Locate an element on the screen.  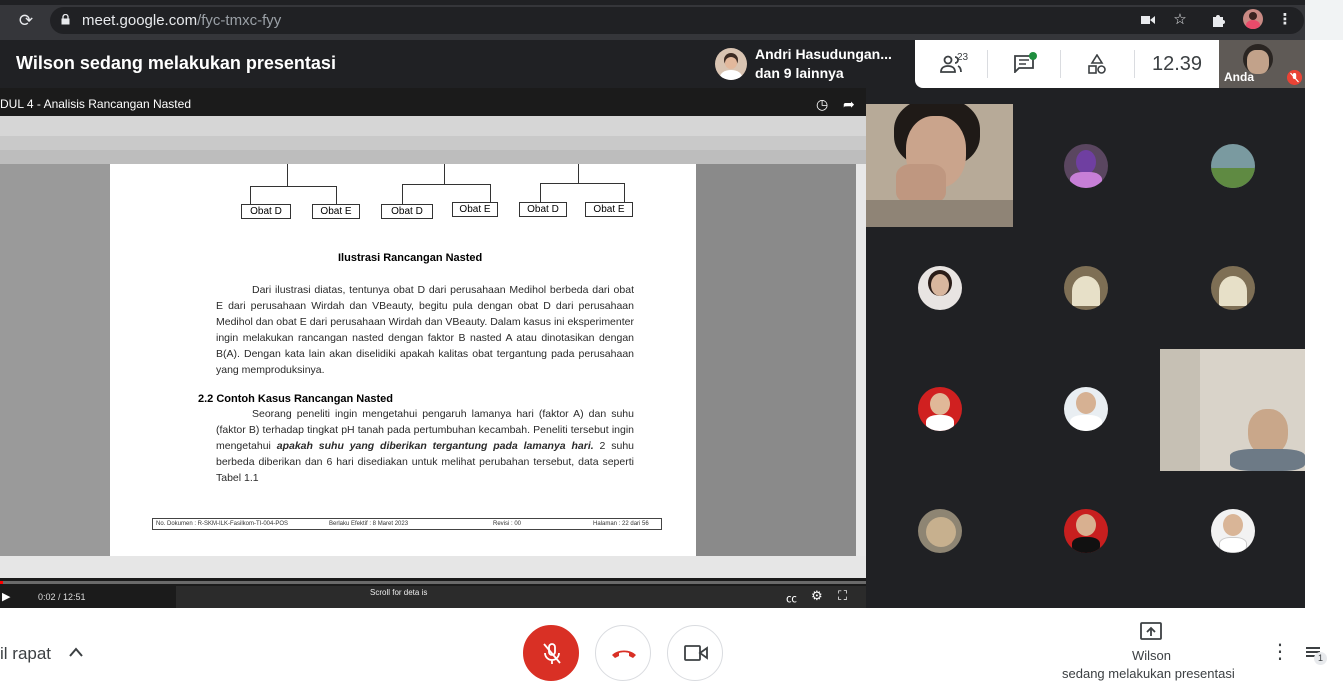
profile-avatar is located at coordinates (1253, 19).